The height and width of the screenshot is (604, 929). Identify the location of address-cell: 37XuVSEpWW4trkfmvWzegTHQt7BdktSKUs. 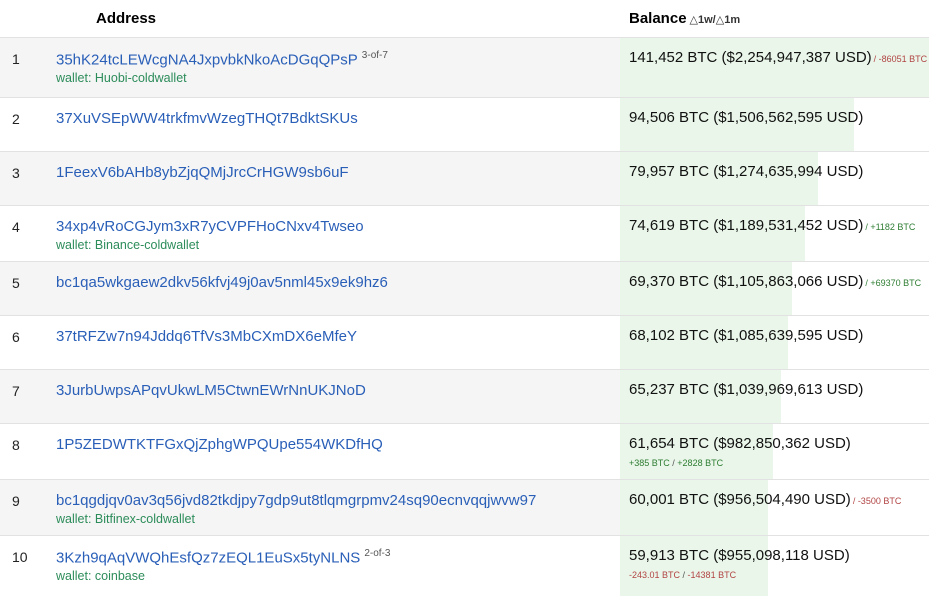
(334, 124).